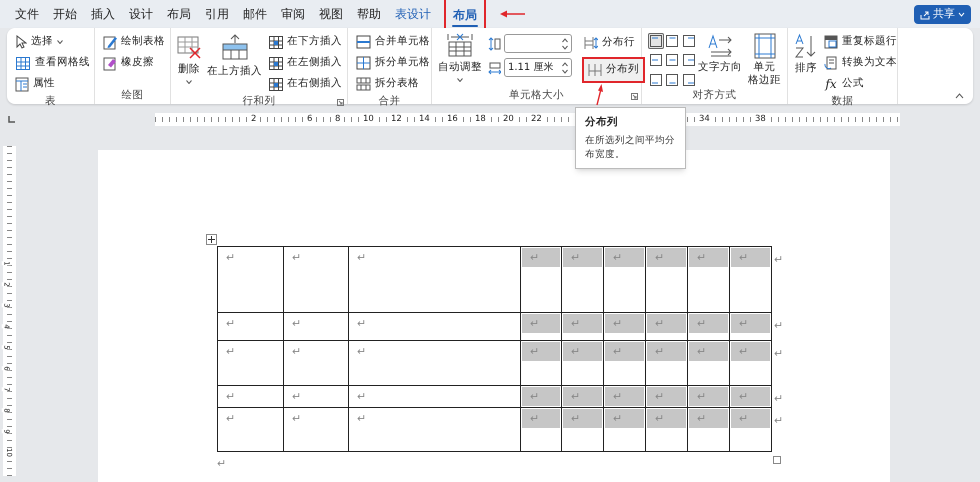 The image size is (980, 482). Describe the element at coordinates (389, 101) in the screenshot. I see `group-label: 合并` at that location.